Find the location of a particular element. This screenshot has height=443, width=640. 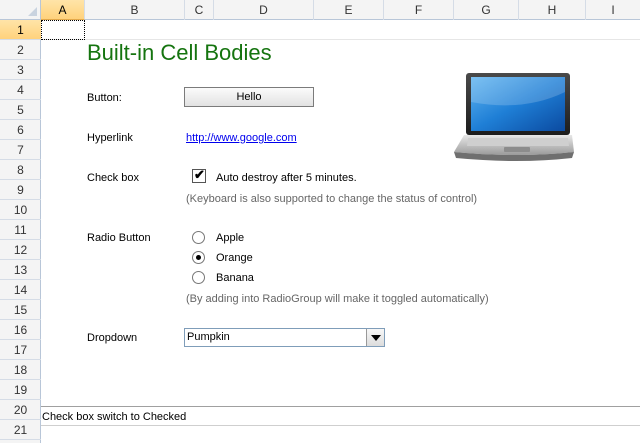

row-header-9: 9 is located at coordinates (20, 190).